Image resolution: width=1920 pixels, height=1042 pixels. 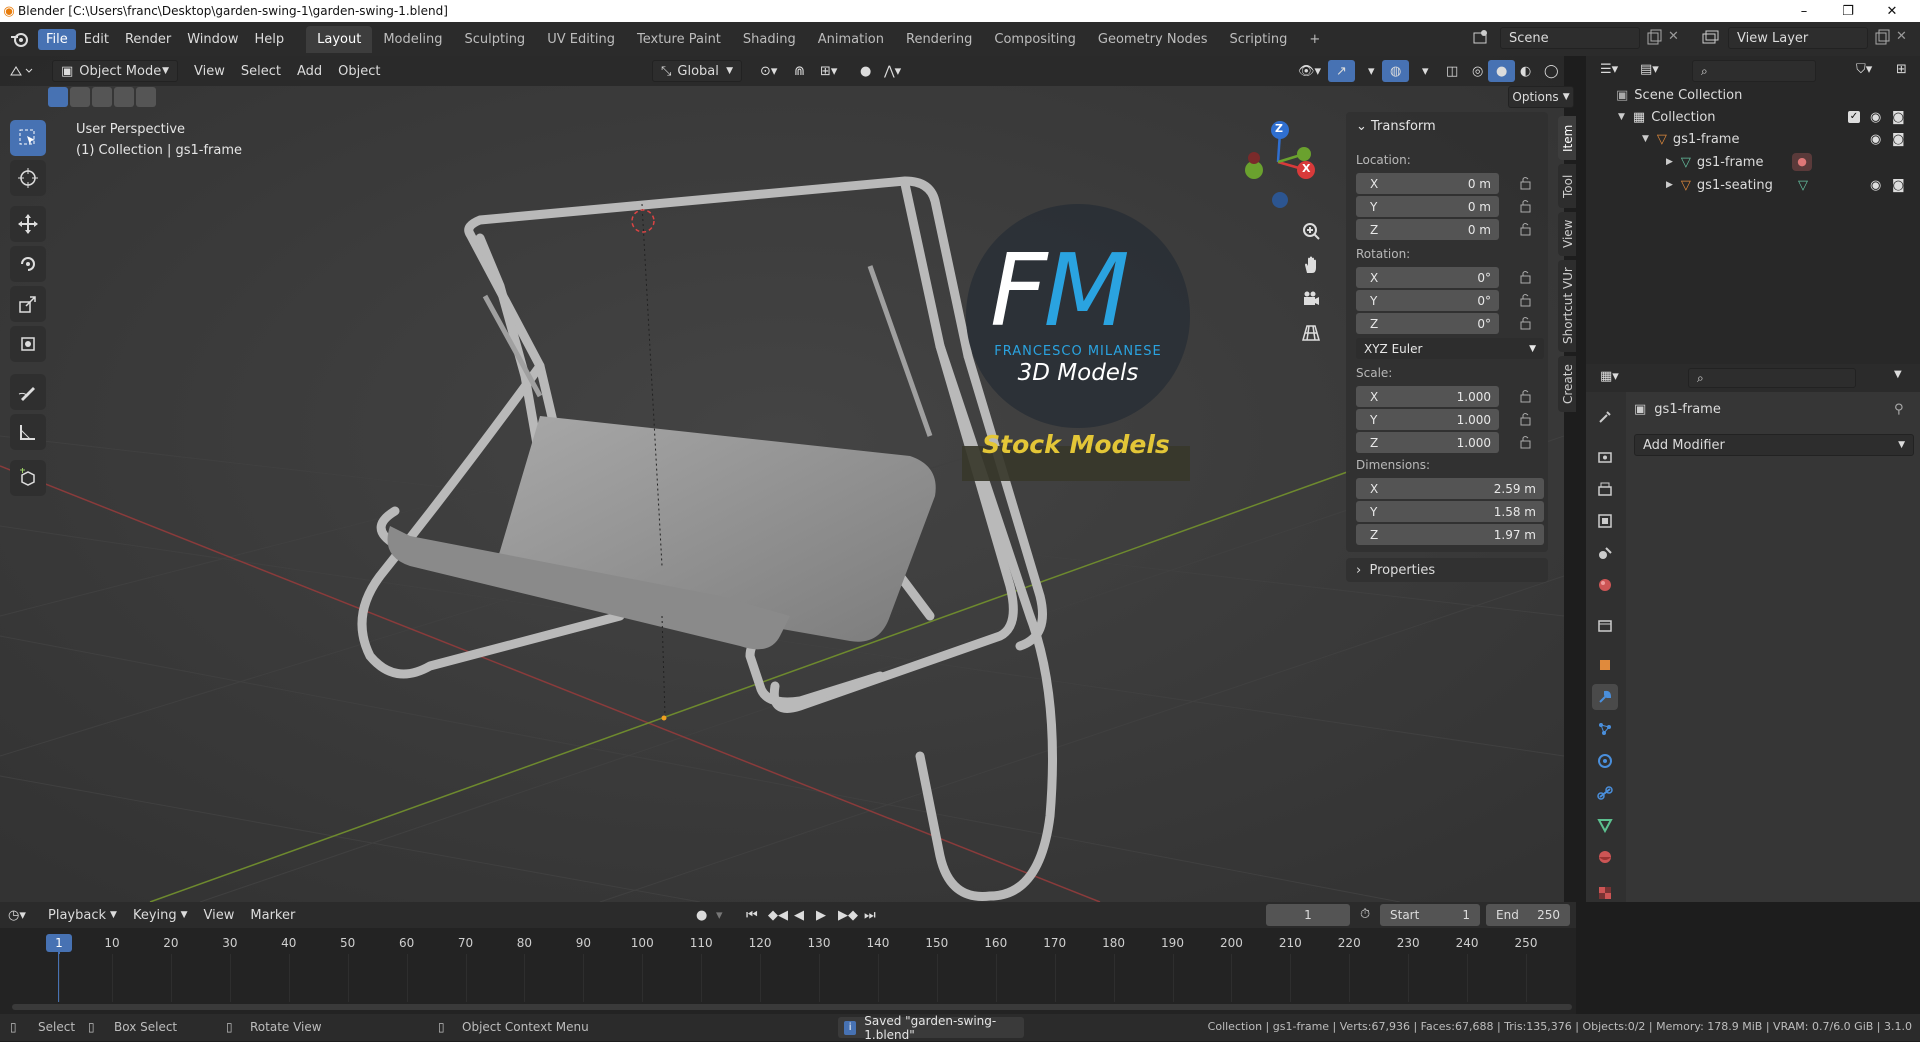 I want to click on dimensions-y-field: Y 1.58 m, so click(x=1450, y=511).